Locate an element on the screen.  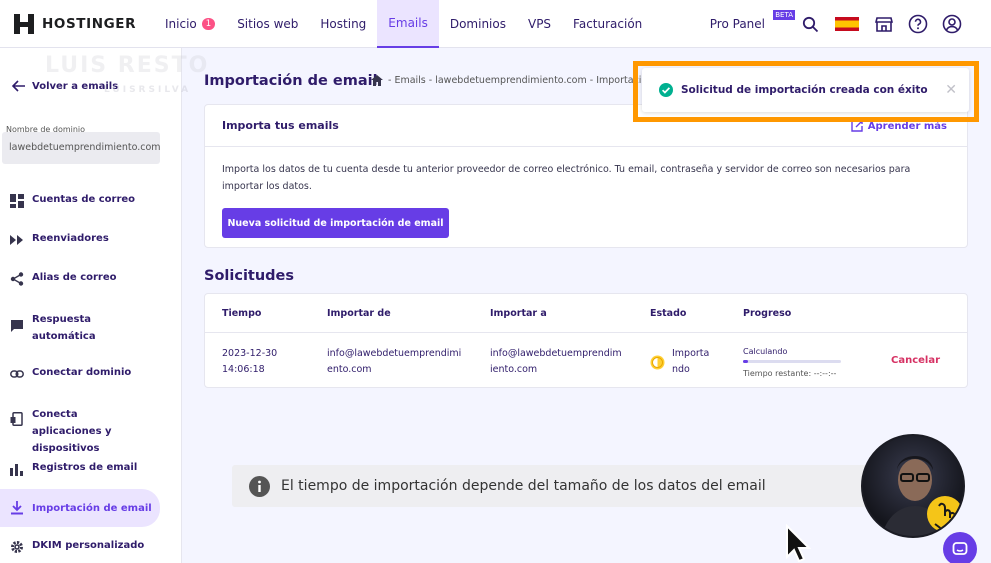
sidebar-item-label: Respuesta automática is located at coordinates (64, 328).